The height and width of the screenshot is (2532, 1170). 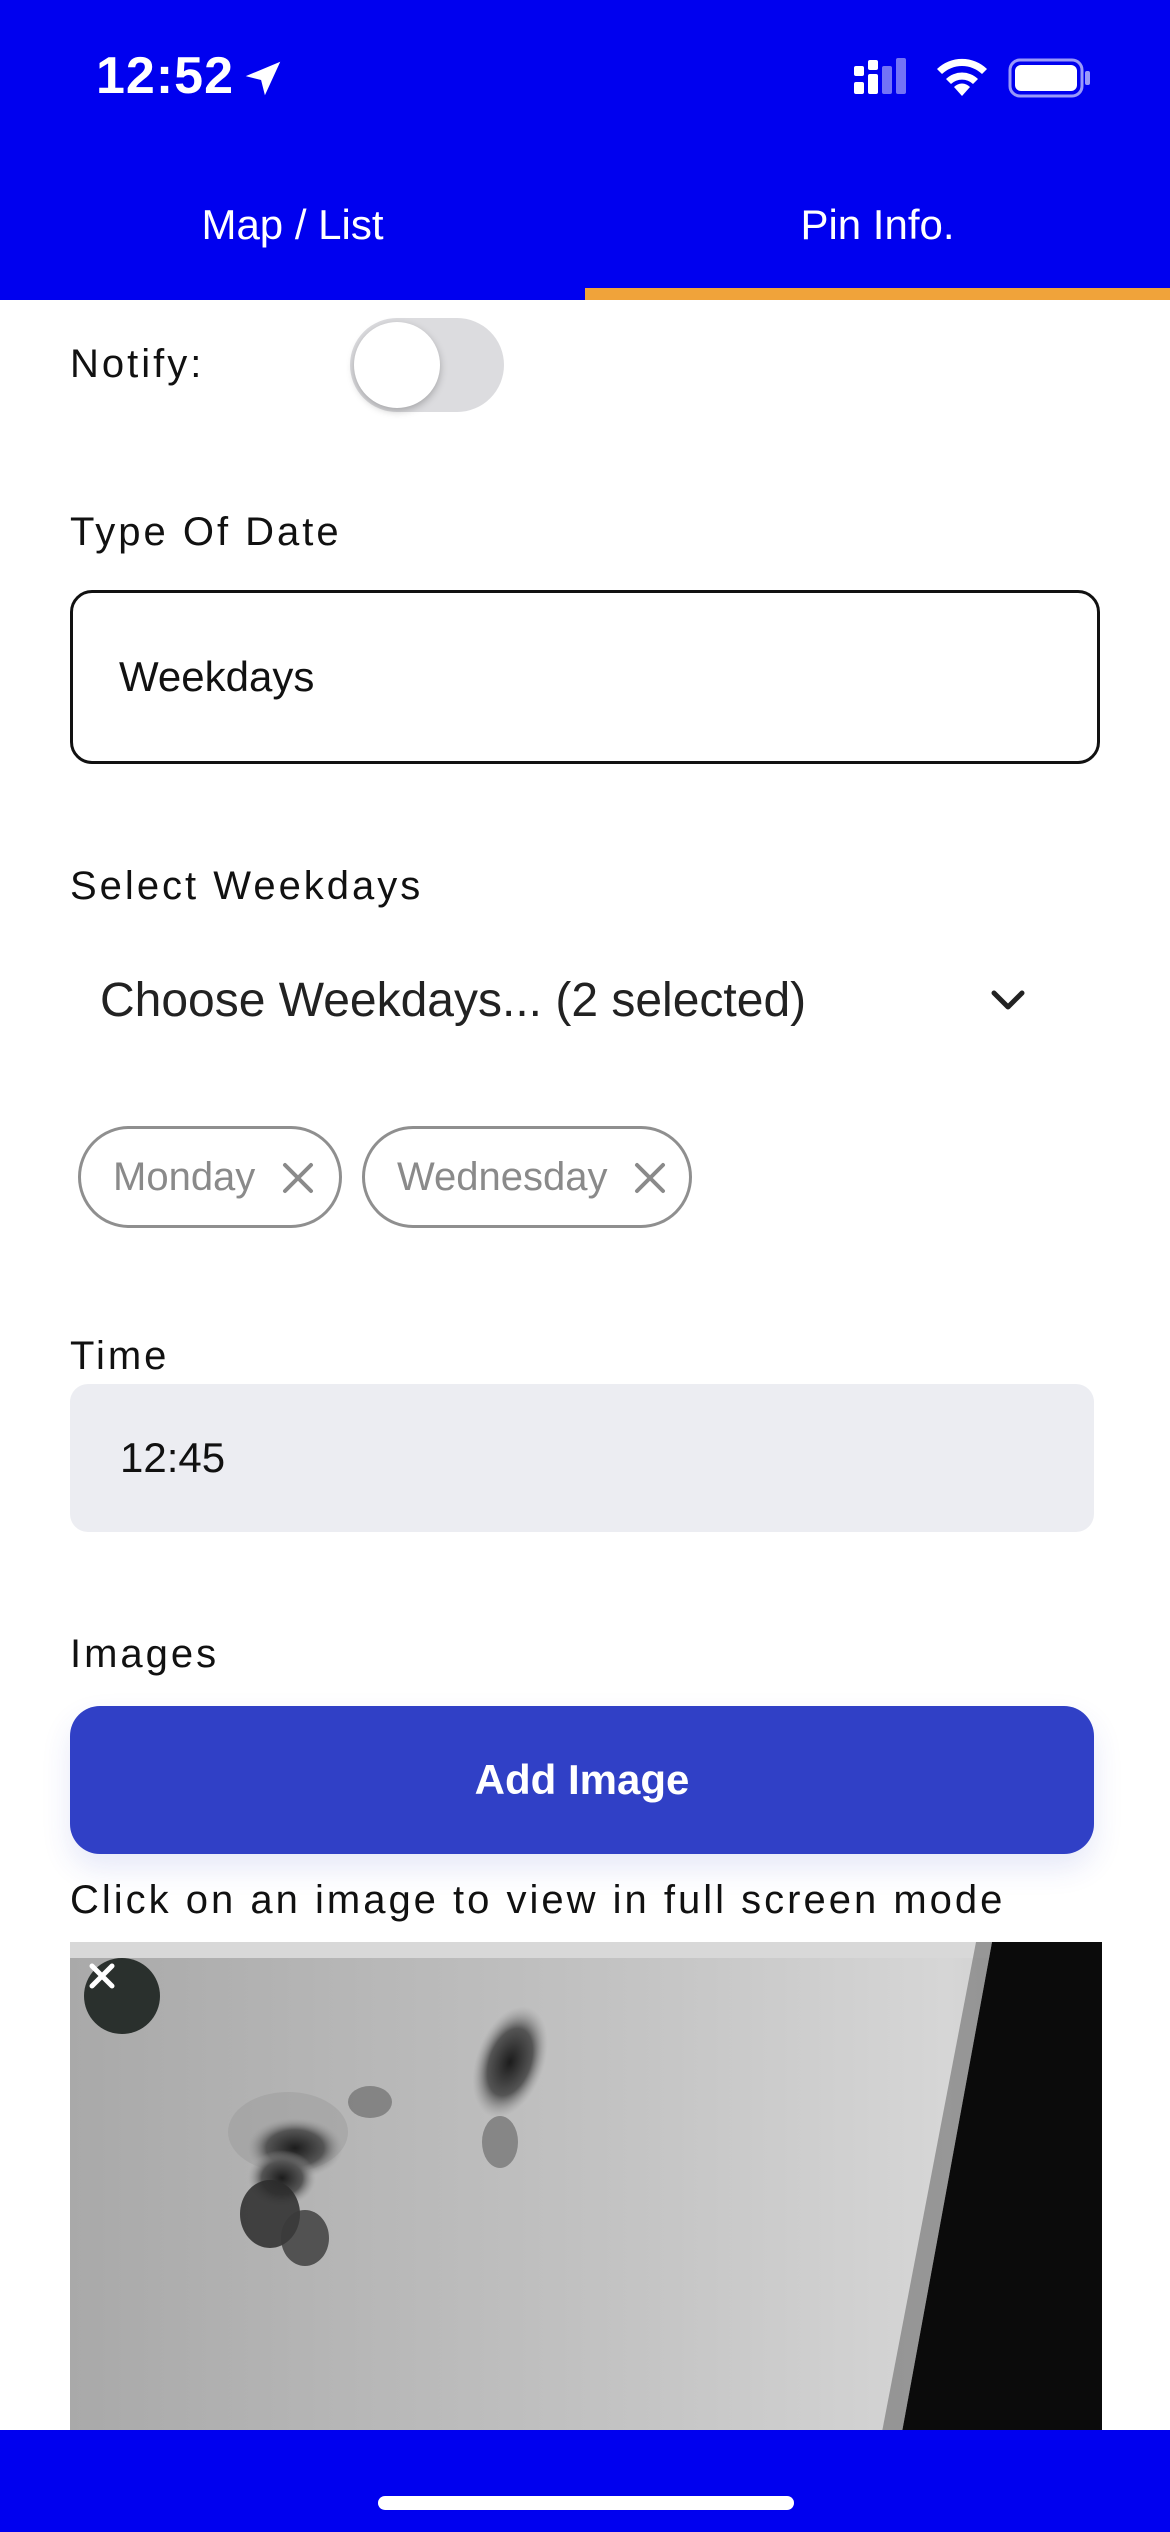 I want to click on tab-map-list-label: Map / List, so click(x=292, y=224).